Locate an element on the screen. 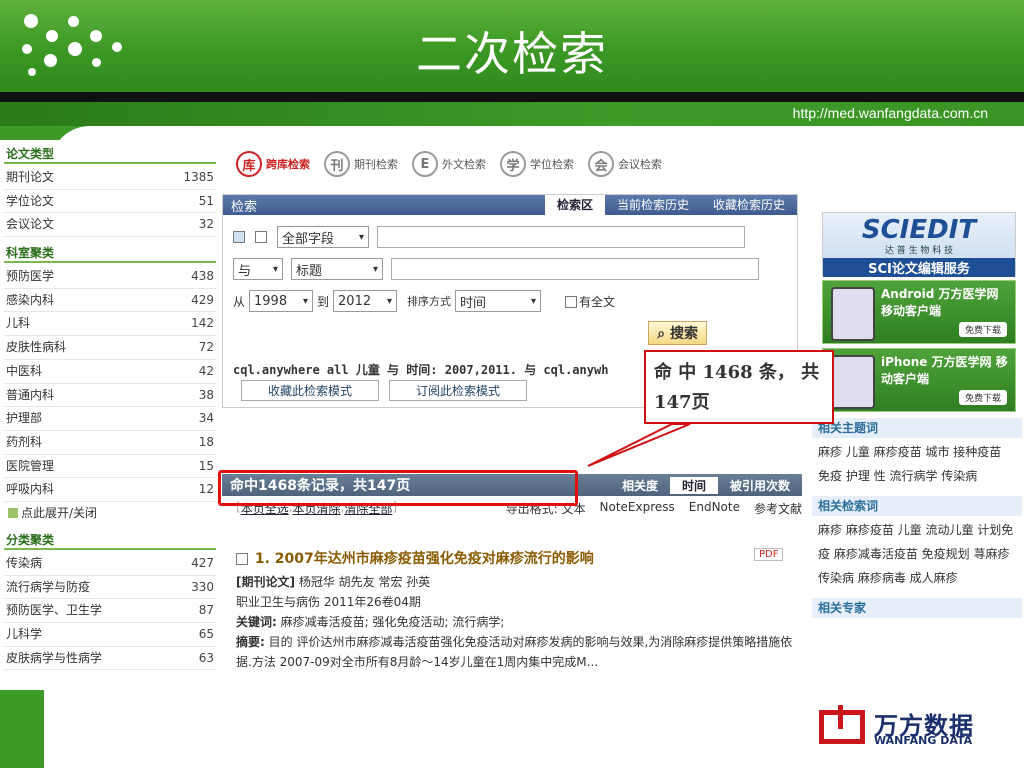 The width and height of the screenshot is (1024, 768). site-url: http://med.wanfangdata.com.cn is located at coordinates (890, 113).